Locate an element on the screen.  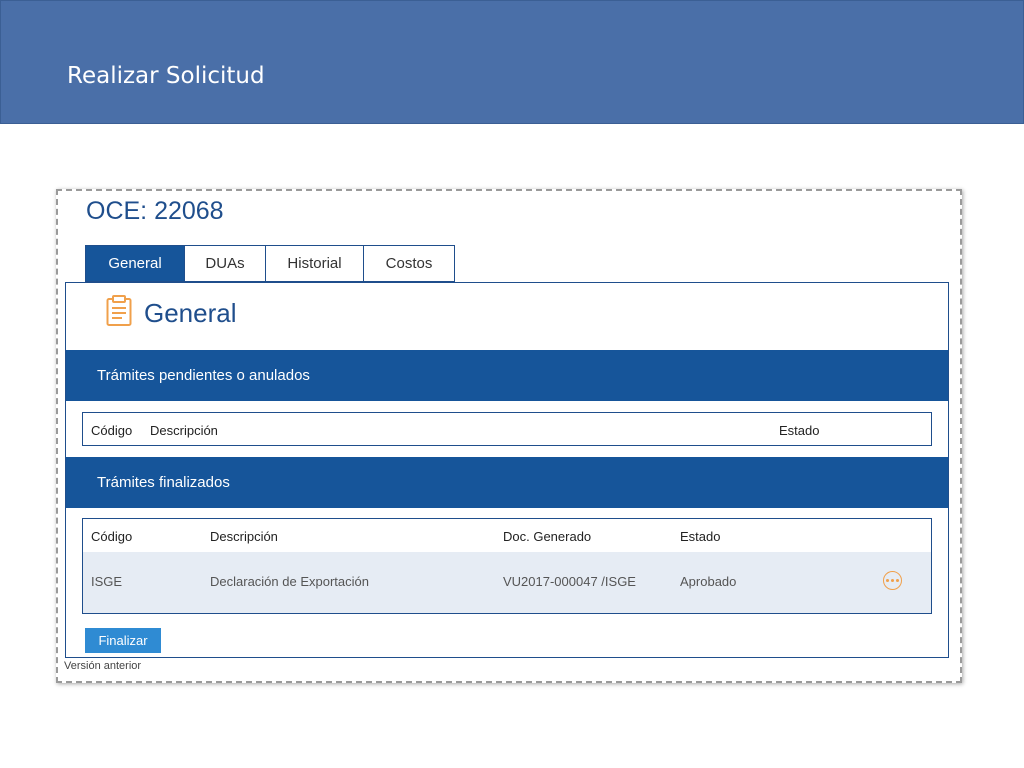
finished-section-bar: Trámites finalizados is located at coordinates (507, 482).